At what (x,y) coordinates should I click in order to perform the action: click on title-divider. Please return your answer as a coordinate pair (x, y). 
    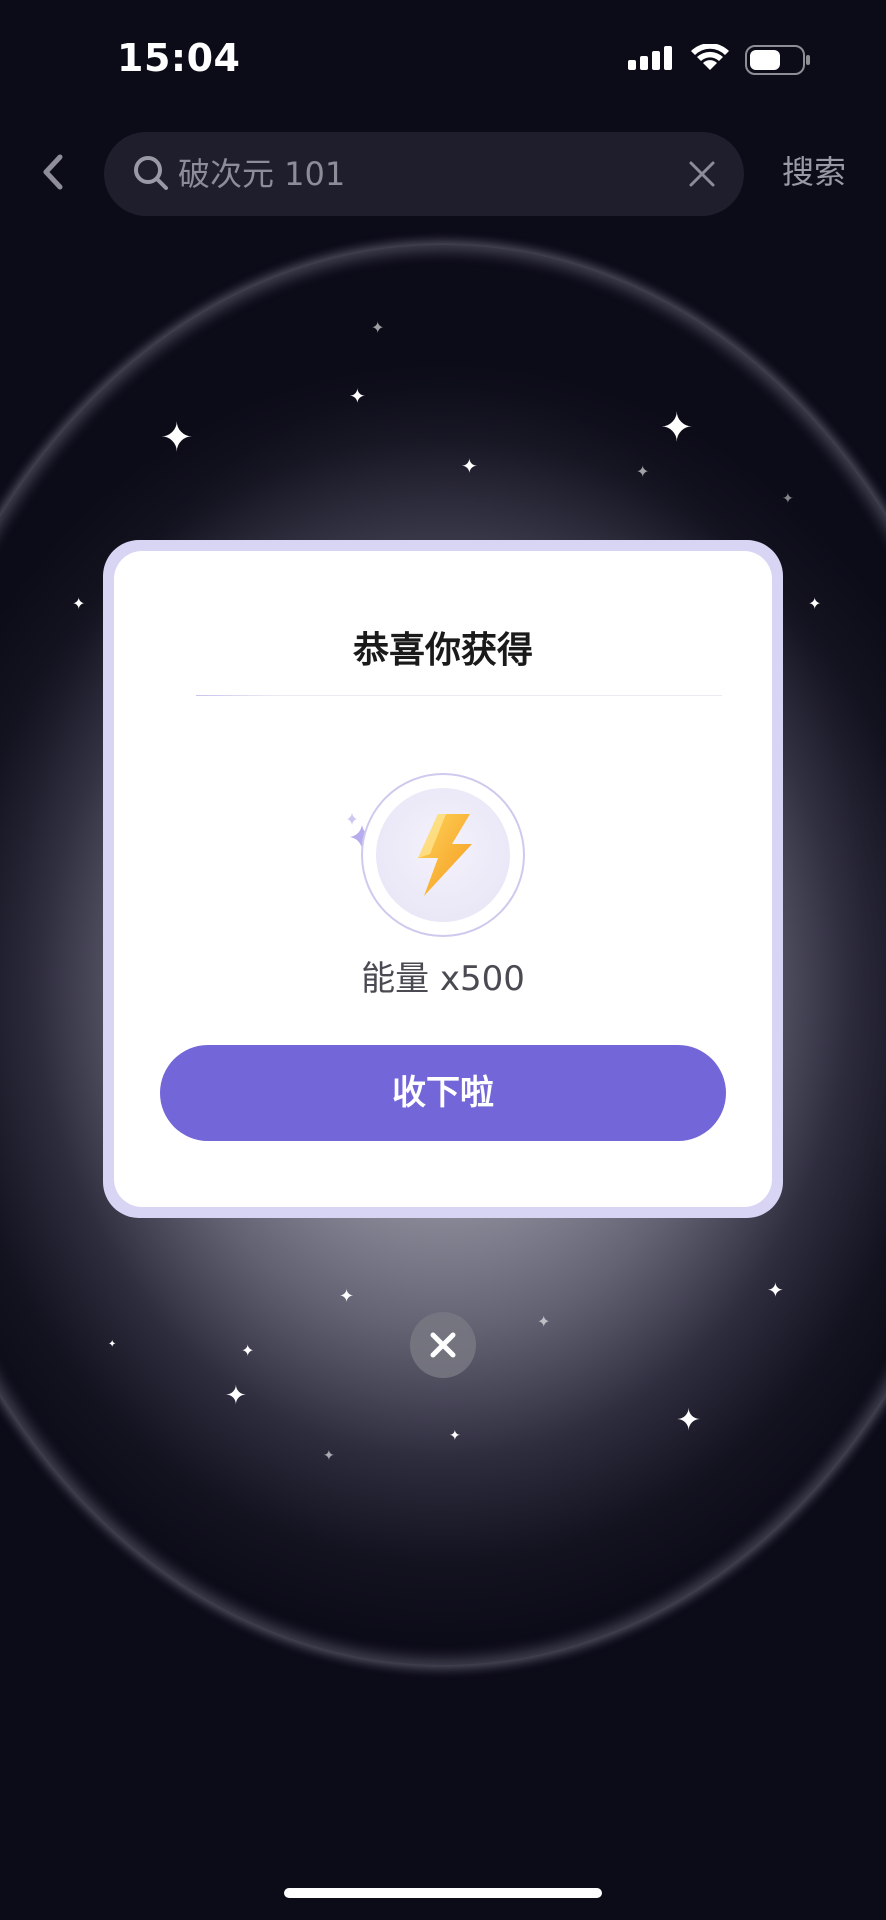
    Looking at the image, I should click on (459, 695).